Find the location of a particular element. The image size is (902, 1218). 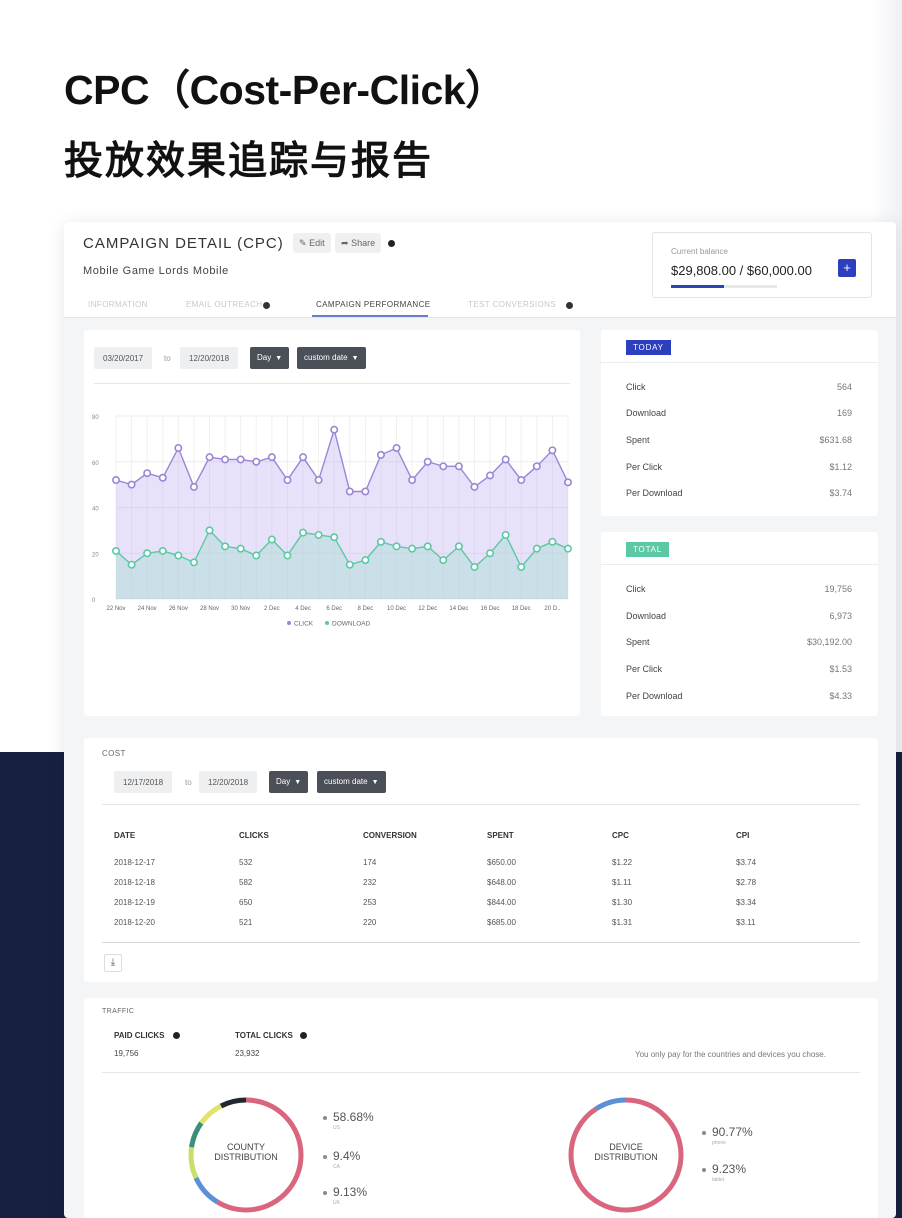

range-dropdown: custom date ▼ is located at coordinates (331, 358).